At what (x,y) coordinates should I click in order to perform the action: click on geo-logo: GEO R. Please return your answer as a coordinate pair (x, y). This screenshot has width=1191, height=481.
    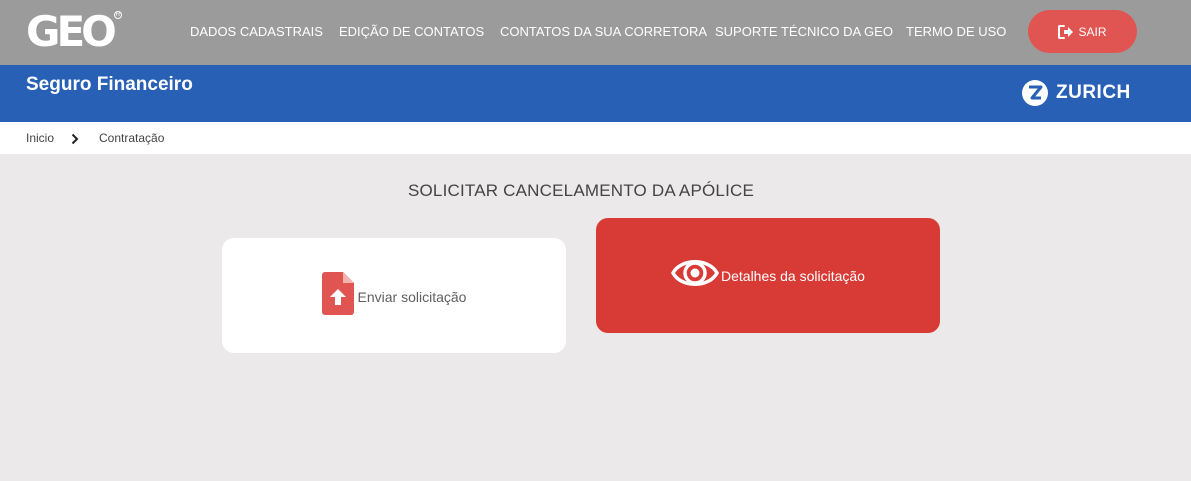
    Looking at the image, I should click on (76, 32).